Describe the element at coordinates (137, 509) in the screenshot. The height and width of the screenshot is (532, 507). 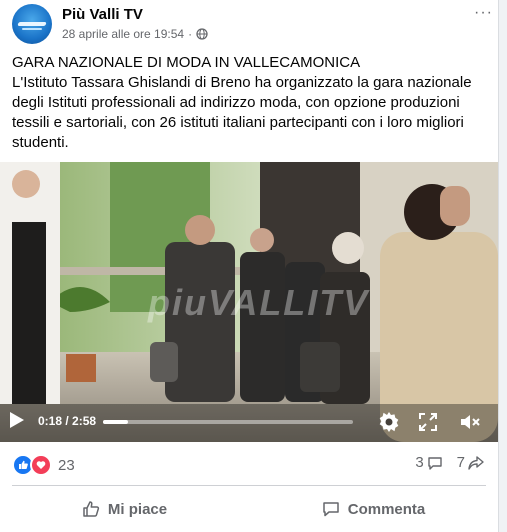
I see `like-label: Mi piace` at that location.